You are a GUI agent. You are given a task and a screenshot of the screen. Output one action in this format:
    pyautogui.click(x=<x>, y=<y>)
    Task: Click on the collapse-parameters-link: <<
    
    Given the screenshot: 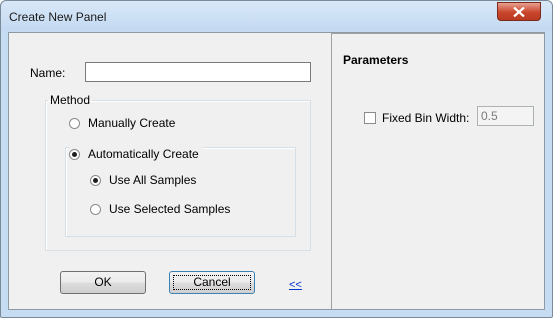 What is the action you would take?
    pyautogui.click(x=295, y=285)
    